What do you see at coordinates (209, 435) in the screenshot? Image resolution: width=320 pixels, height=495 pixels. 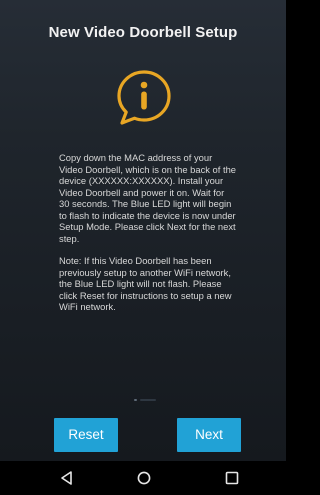 I see `next-button: Next` at bounding box center [209, 435].